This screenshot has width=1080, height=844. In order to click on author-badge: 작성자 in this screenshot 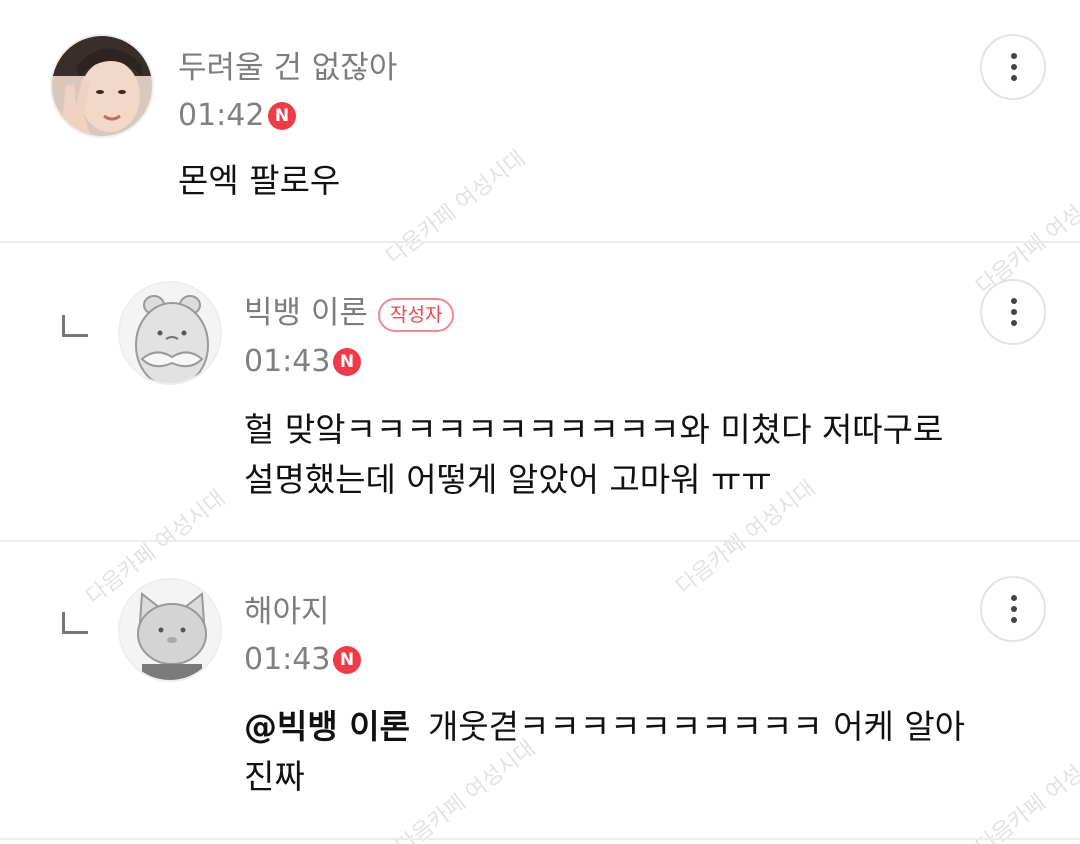, I will do `click(416, 315)`.